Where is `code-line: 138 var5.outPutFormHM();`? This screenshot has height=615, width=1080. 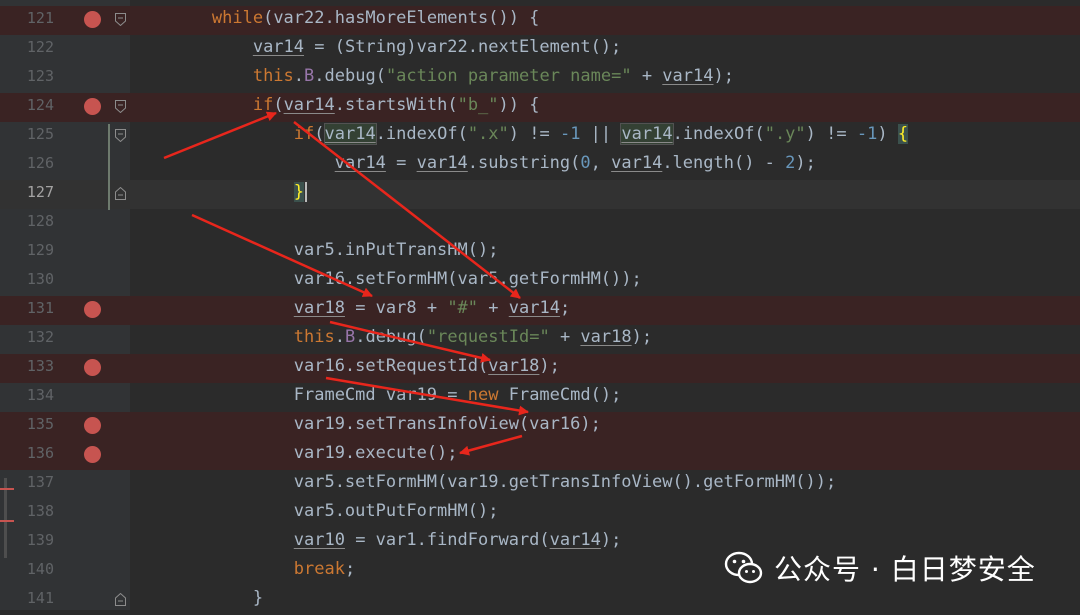
code-line: 138 var5.outPutFormHM(); is located at coordinates (540, 513).